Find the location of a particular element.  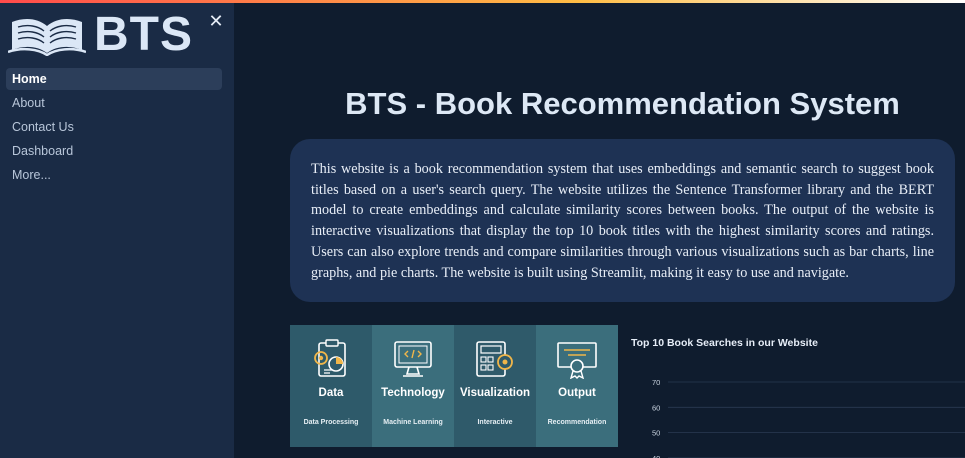

card-subtitle: Data Processing is located at coordinates (331, 422).